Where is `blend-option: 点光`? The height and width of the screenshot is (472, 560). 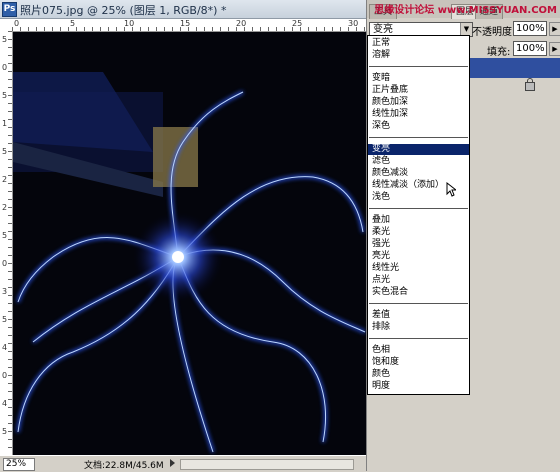
blend-option: 点光 is located at coordinates (418, 280).